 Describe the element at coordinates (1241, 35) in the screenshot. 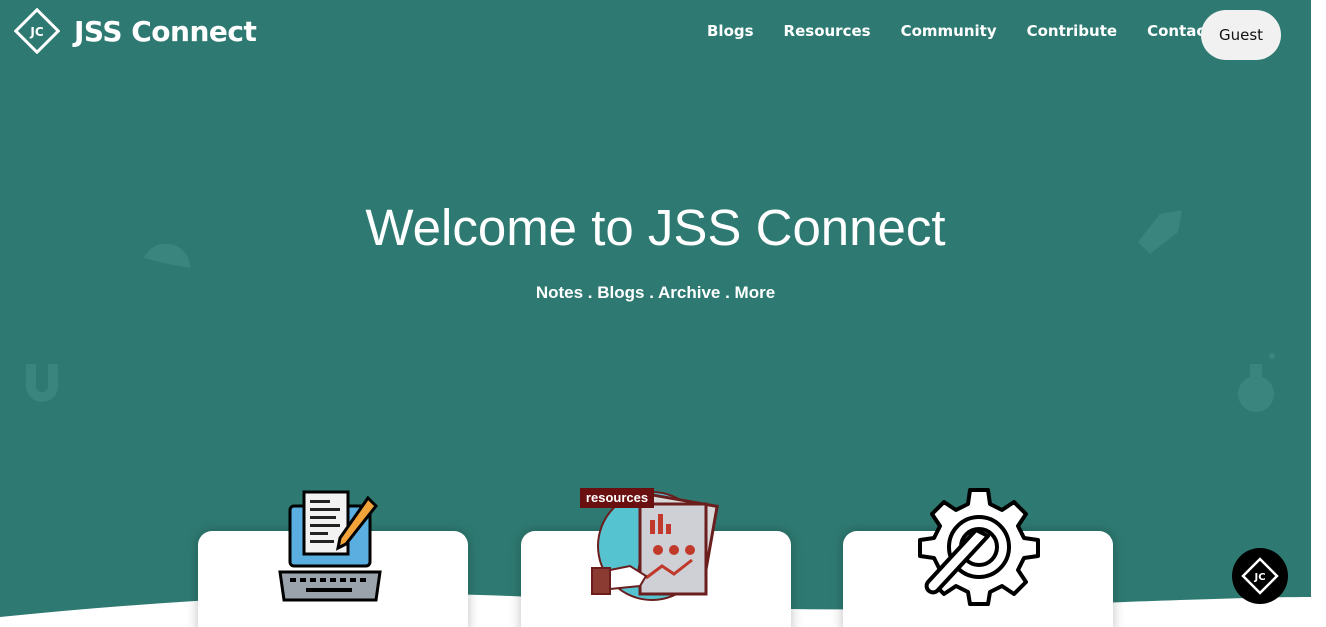

I see `guest-button: Guest` at that location.